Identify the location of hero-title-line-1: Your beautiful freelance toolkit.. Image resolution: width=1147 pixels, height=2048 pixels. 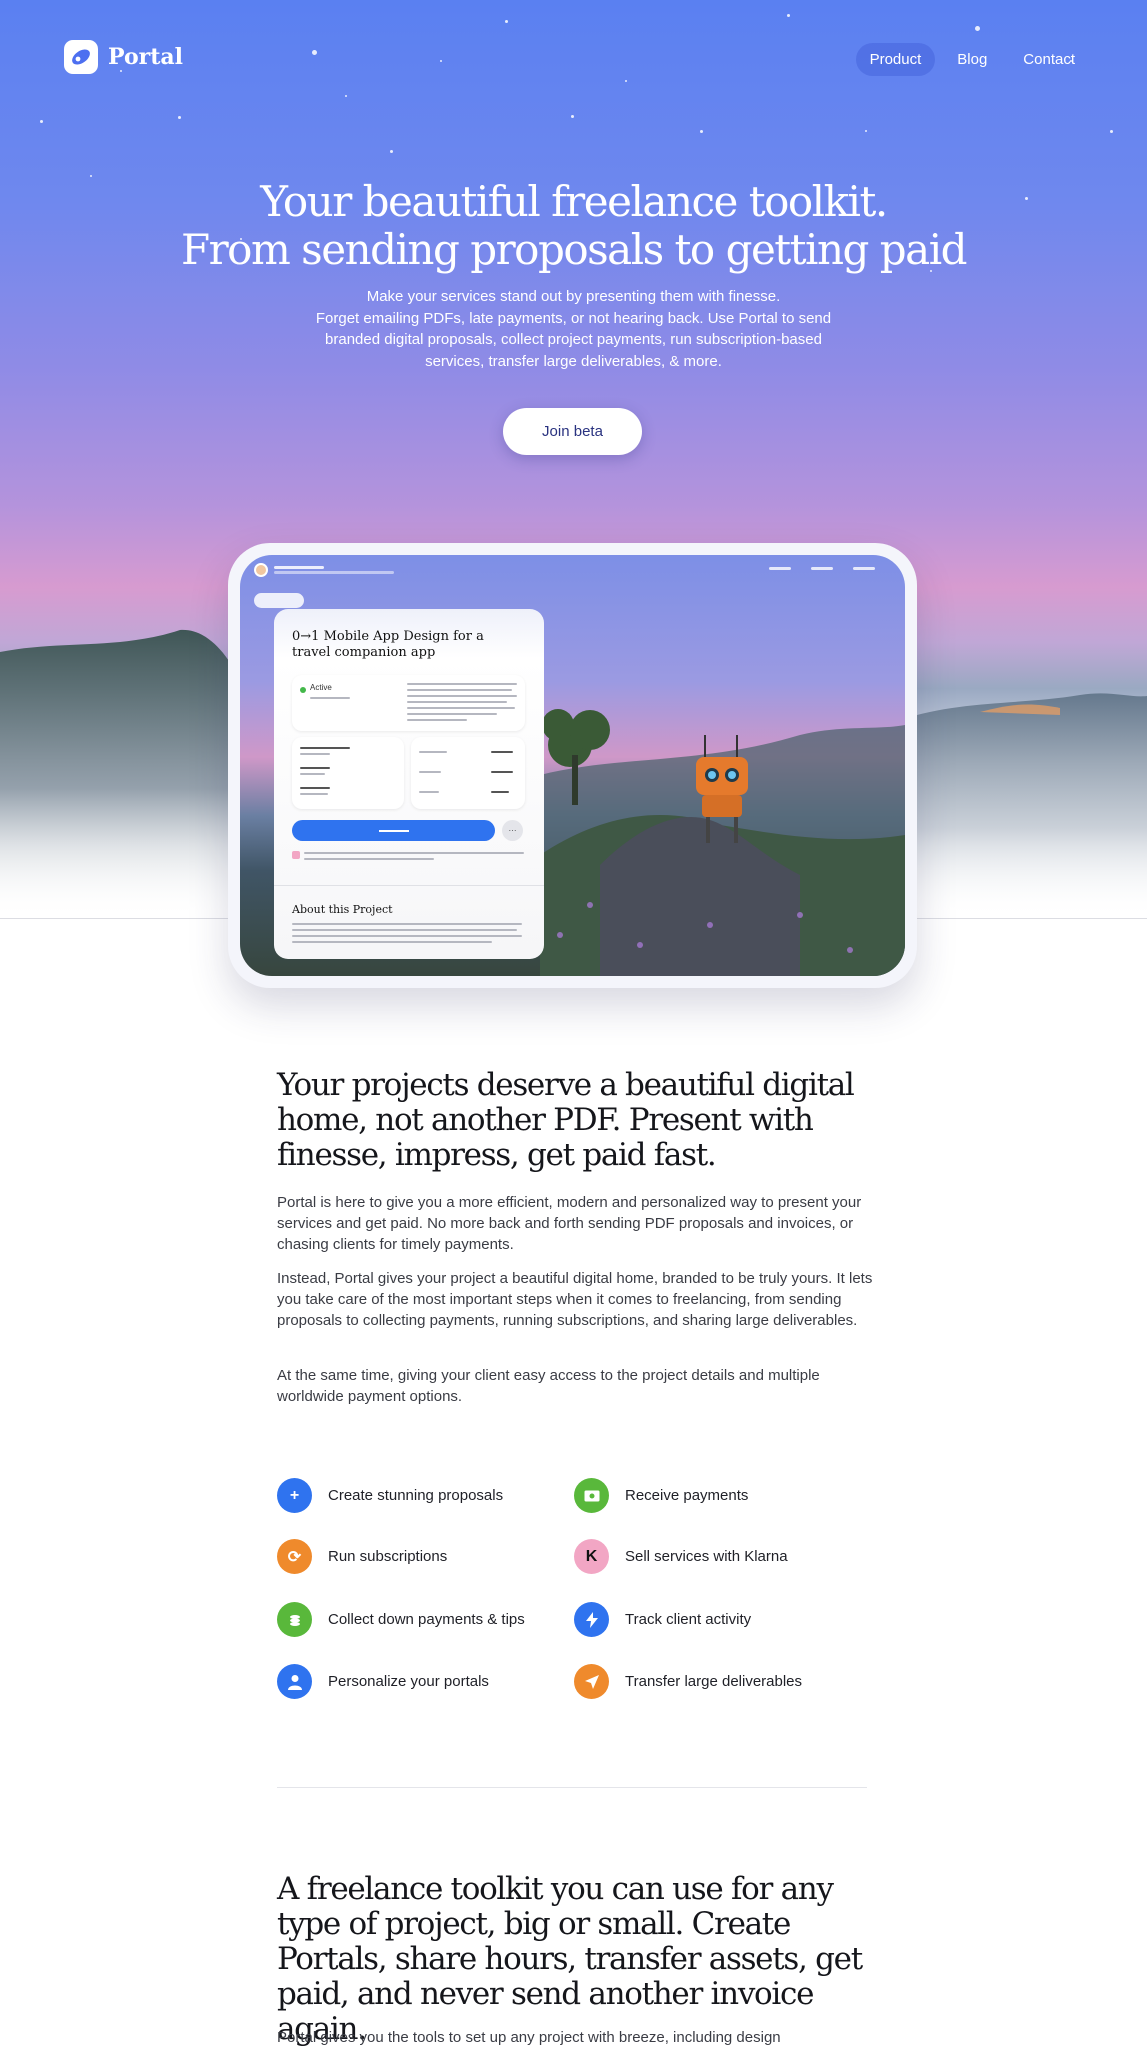
(574, 201).